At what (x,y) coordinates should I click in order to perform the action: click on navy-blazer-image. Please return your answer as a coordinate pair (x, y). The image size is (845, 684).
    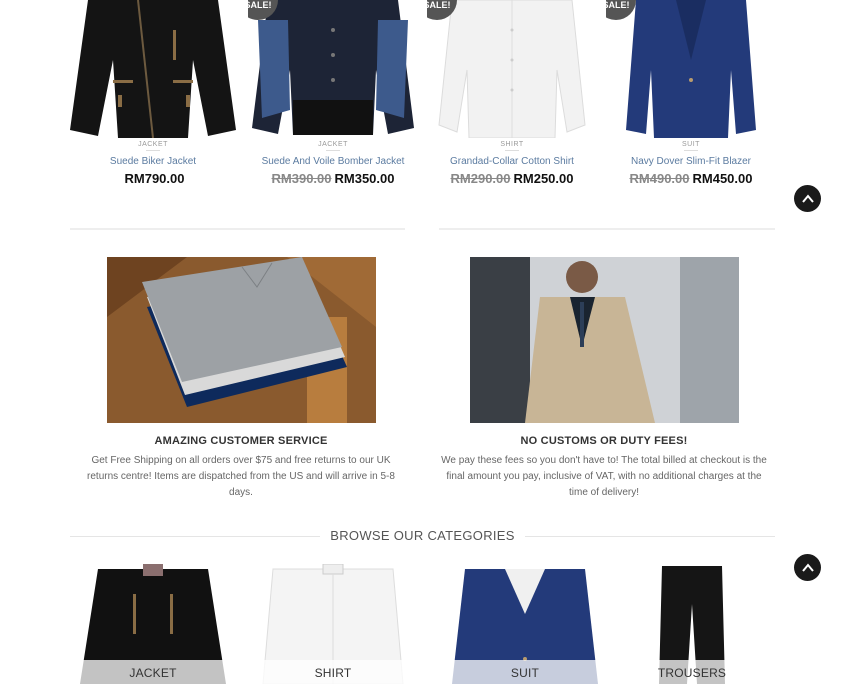
    Looking at the image, I should click on (691, 69).